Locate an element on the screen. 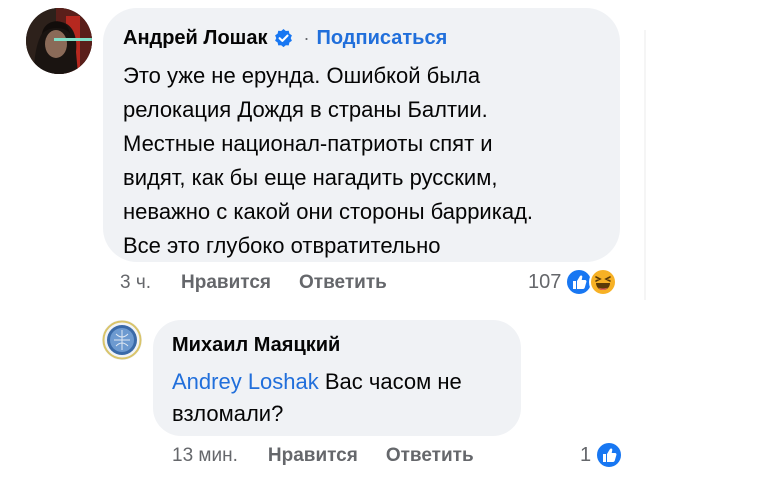 The image size is (766, 504). like-button: Нравится is located at coordinates (226, 283).